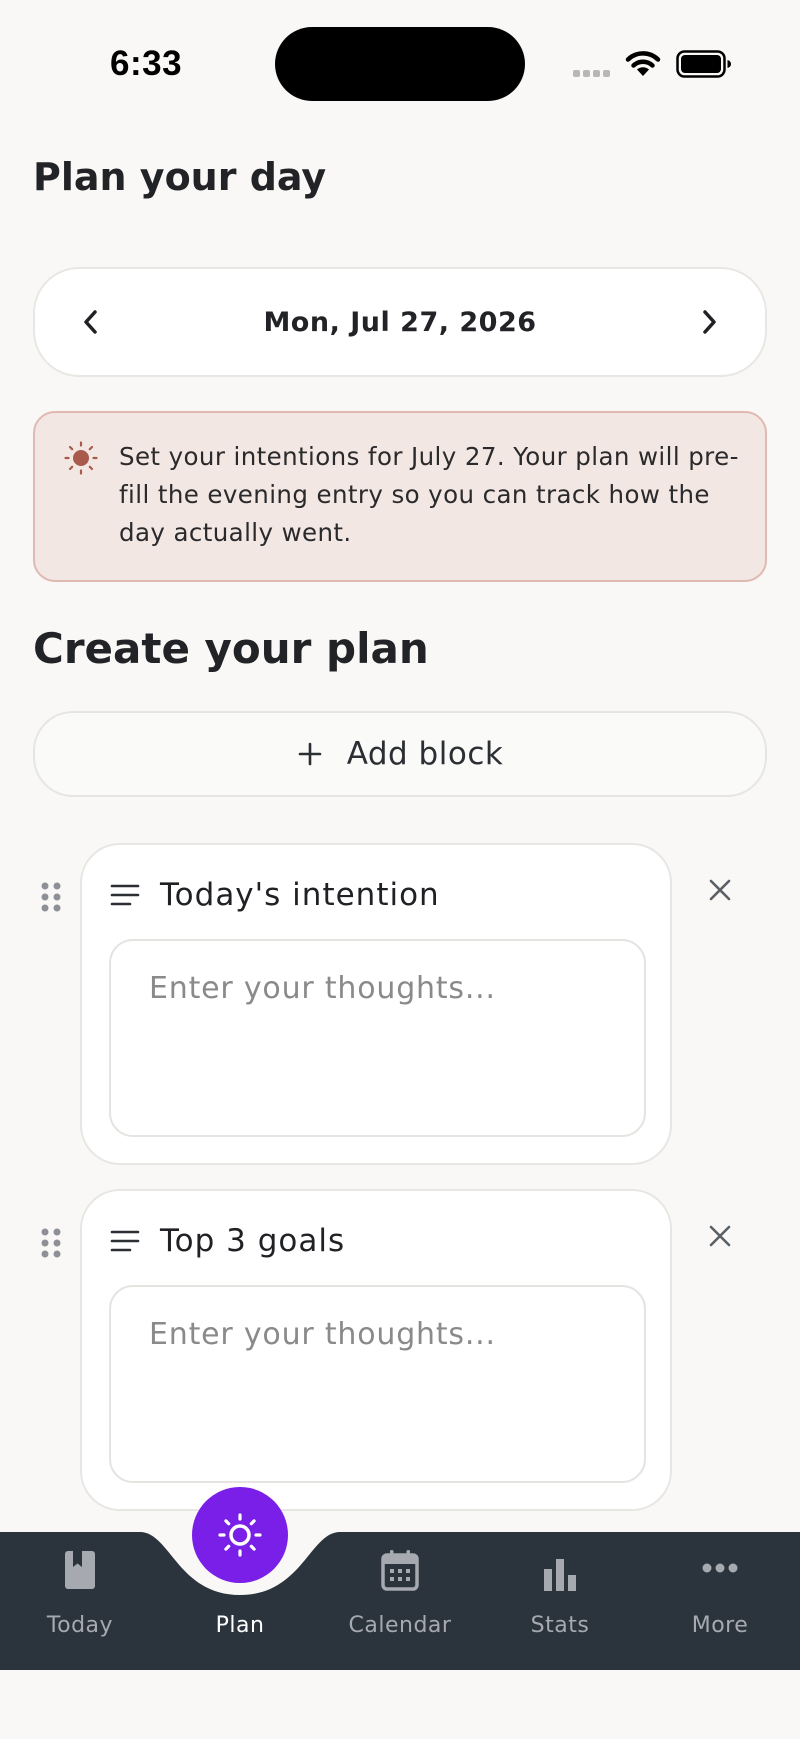 The image size is (800, 1739). Describe the element at coordinates (180, 177) in the screenshot. I see `page-title: Plan your day` at that location.